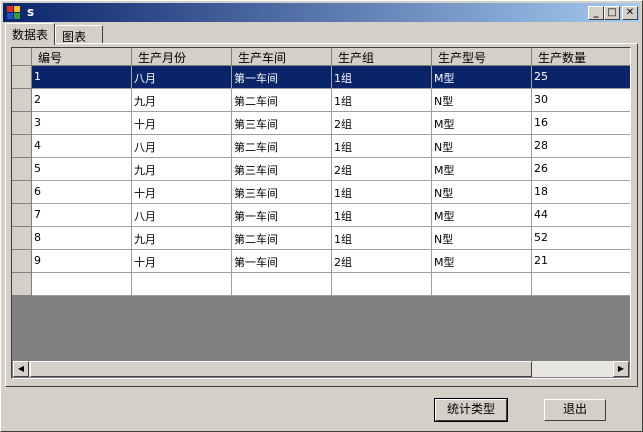 This screenshot has height=432, width=643. What do you see at coordinates (581, 123) in the screenshot?
I see `table-cell: 16` at bounding box center [581, 123].